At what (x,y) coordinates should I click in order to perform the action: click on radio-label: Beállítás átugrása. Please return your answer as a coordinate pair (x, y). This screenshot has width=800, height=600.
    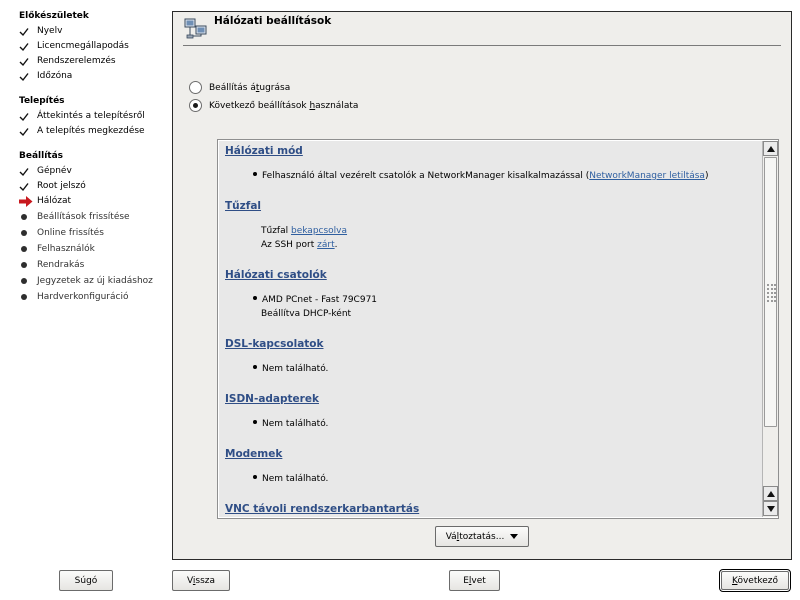
    Looking at the image, I should click on (250, 87).